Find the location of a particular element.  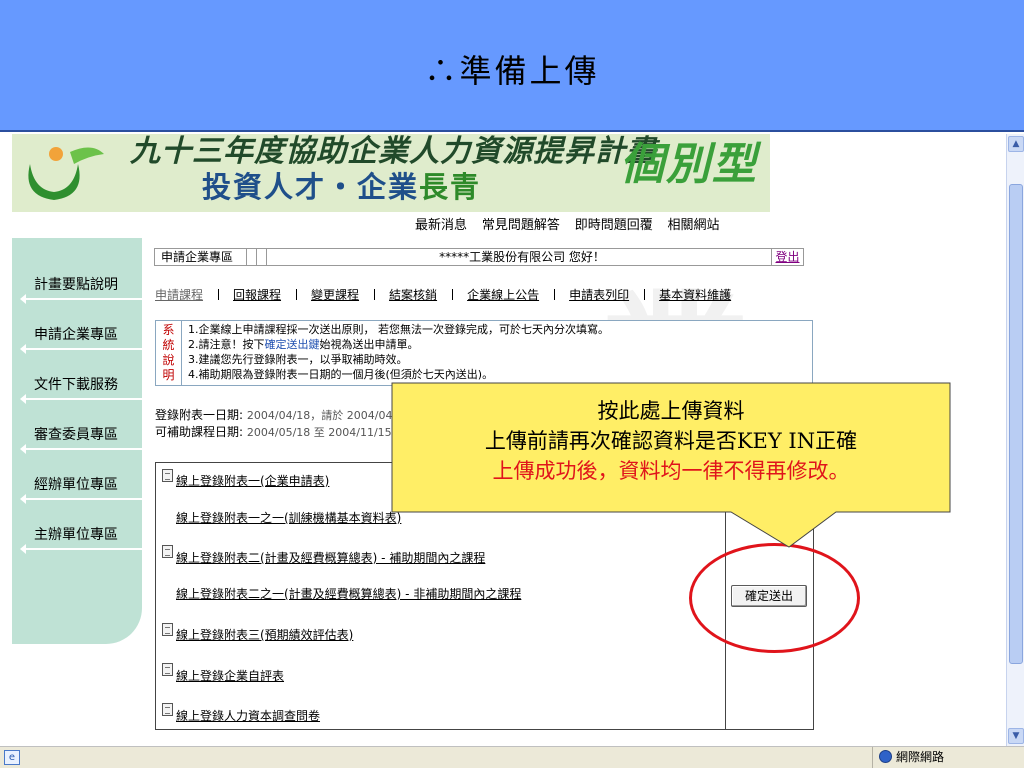

member-bar: 申請企業專區 *****工業股份有限公司 您好！ 登出 is located at coordinates (479, 257).